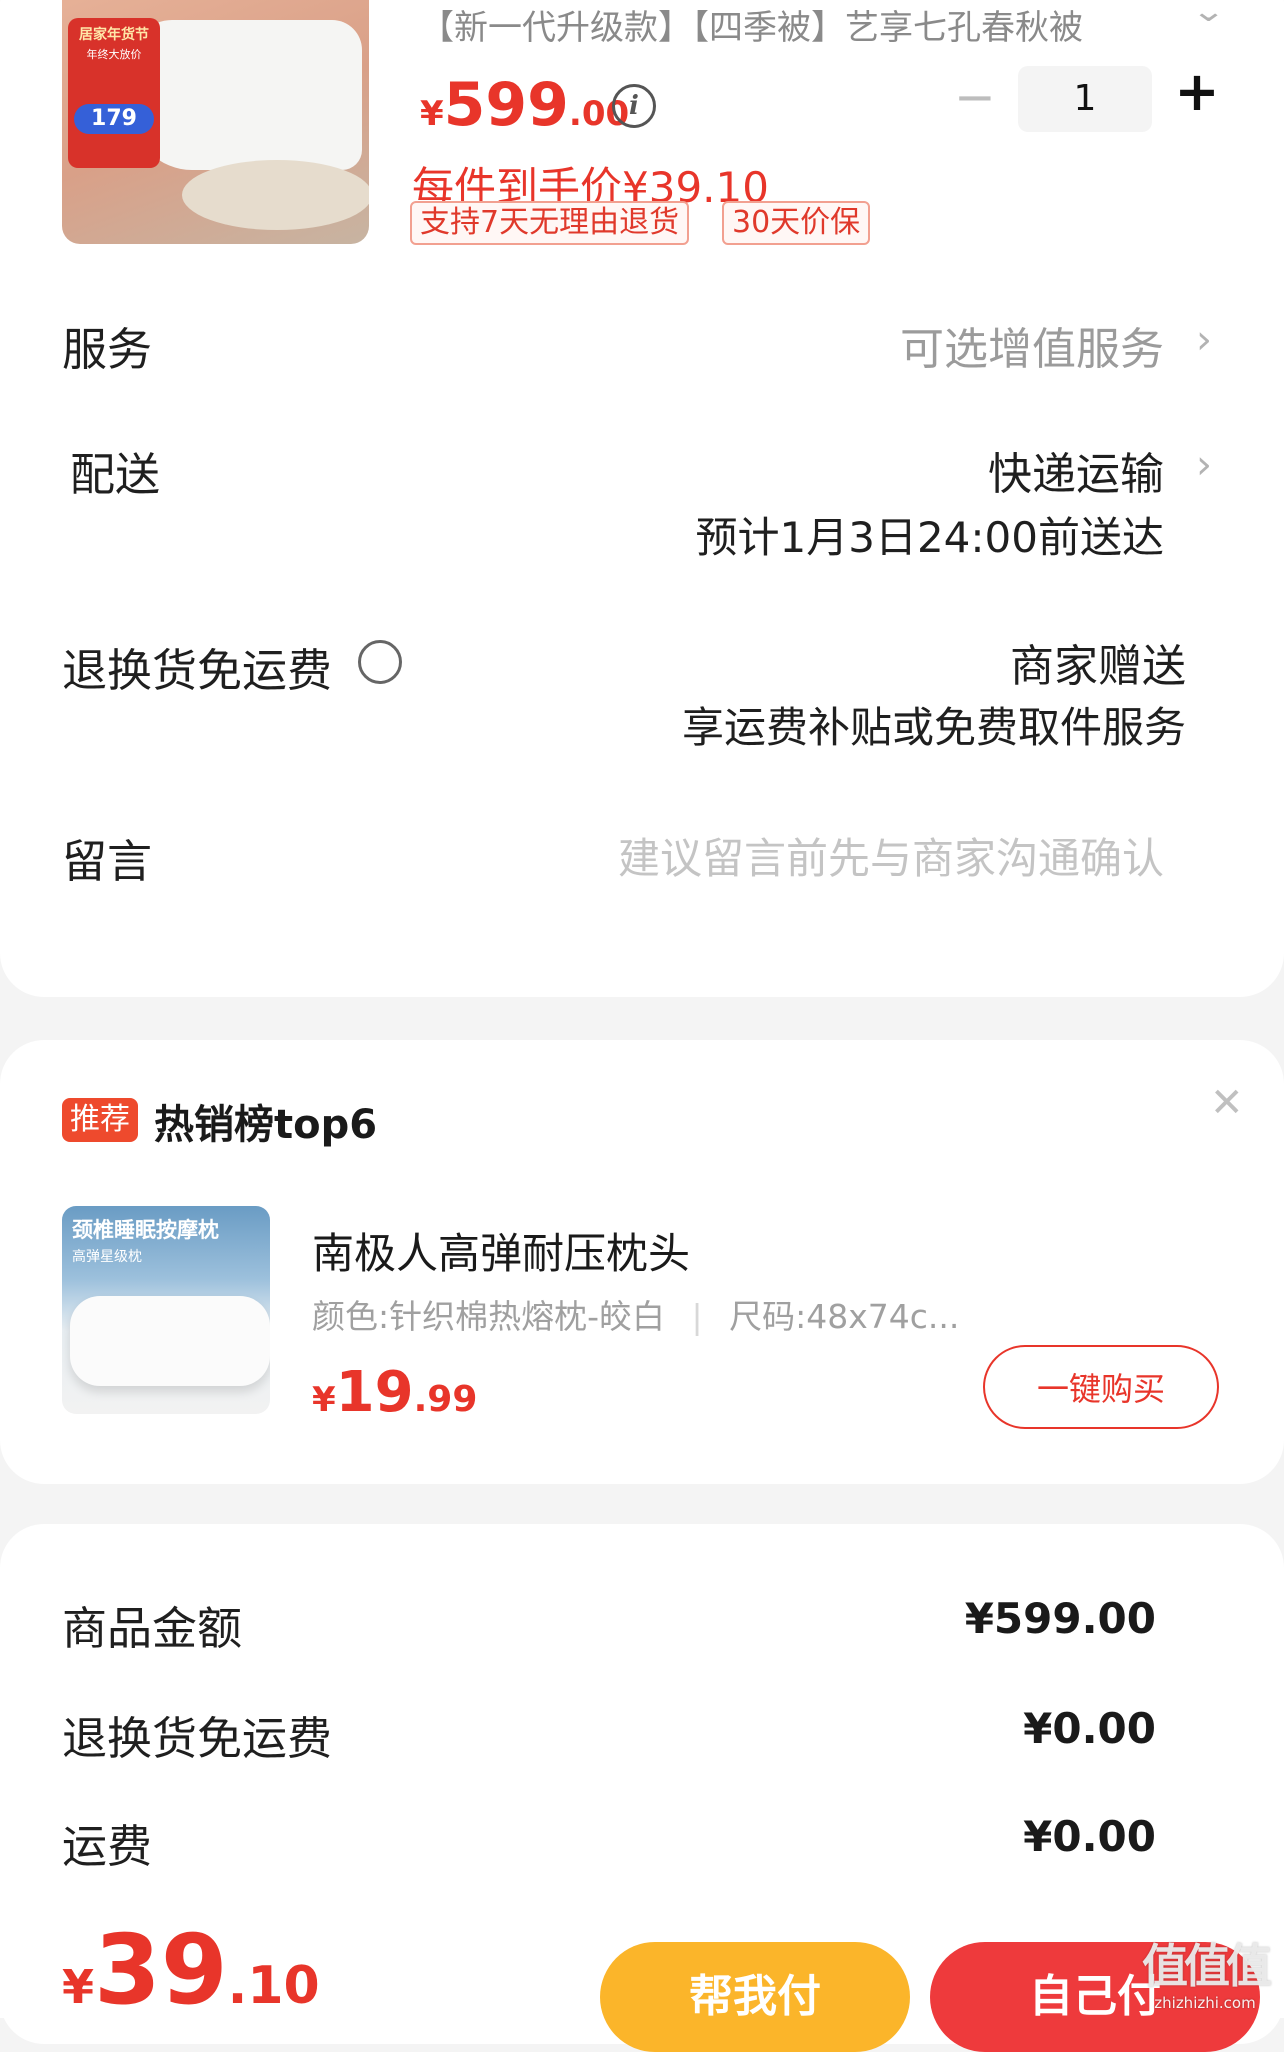  What do you see at coordinates (1089, 1836) in the screenshot?
I see `shipping-value: ¥0.00` at bounding box center [1089, 1836].